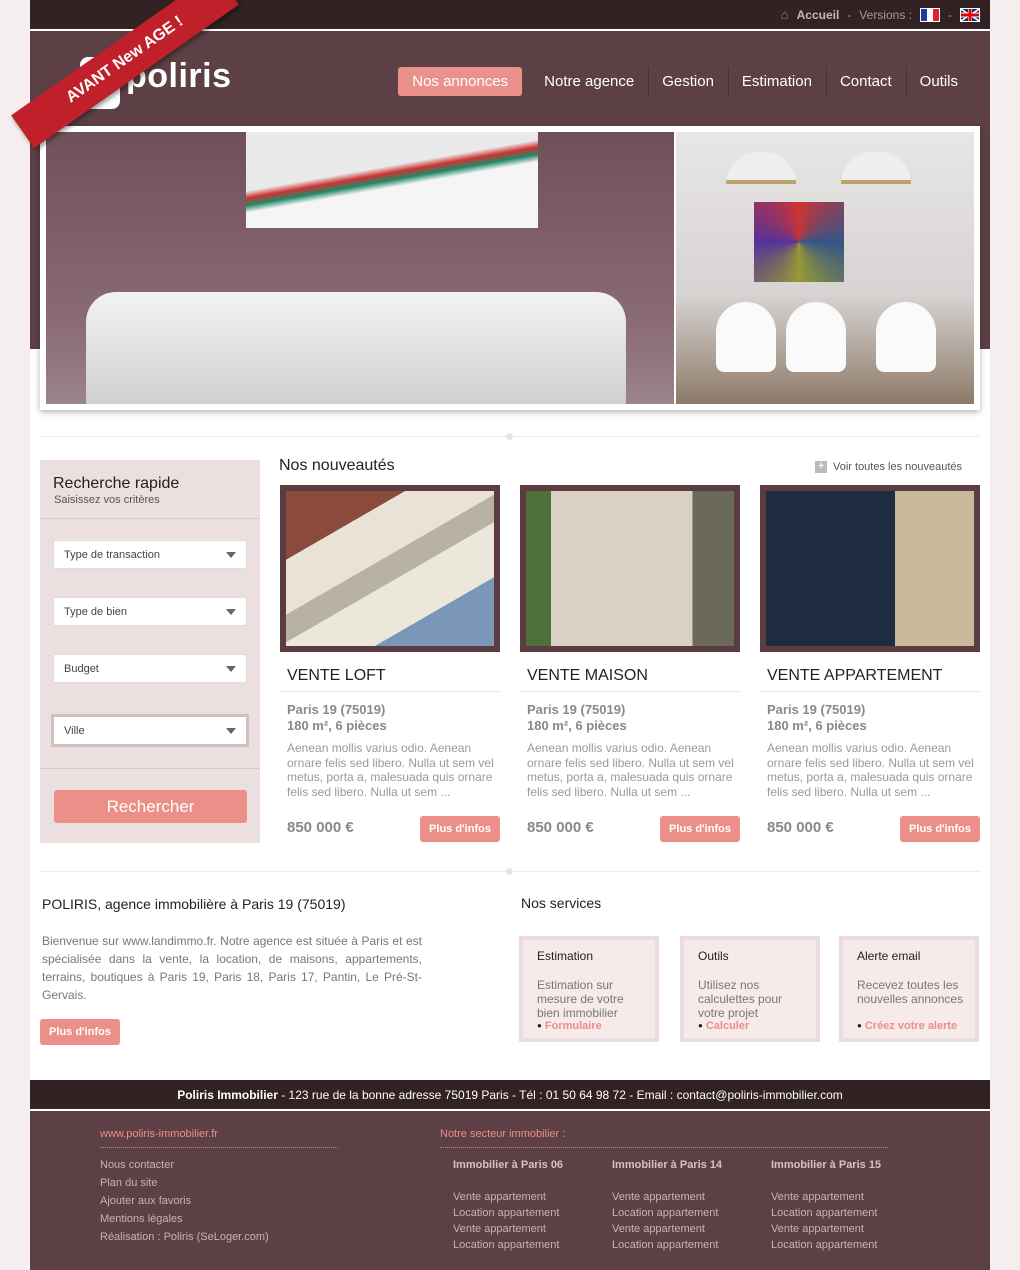 Image resolution: width=1020 pixels, height=1270 pixels. Describe the element at coordinates (116, 483) in the screenshot. I see `search-title: Recherche rapide` at that location.